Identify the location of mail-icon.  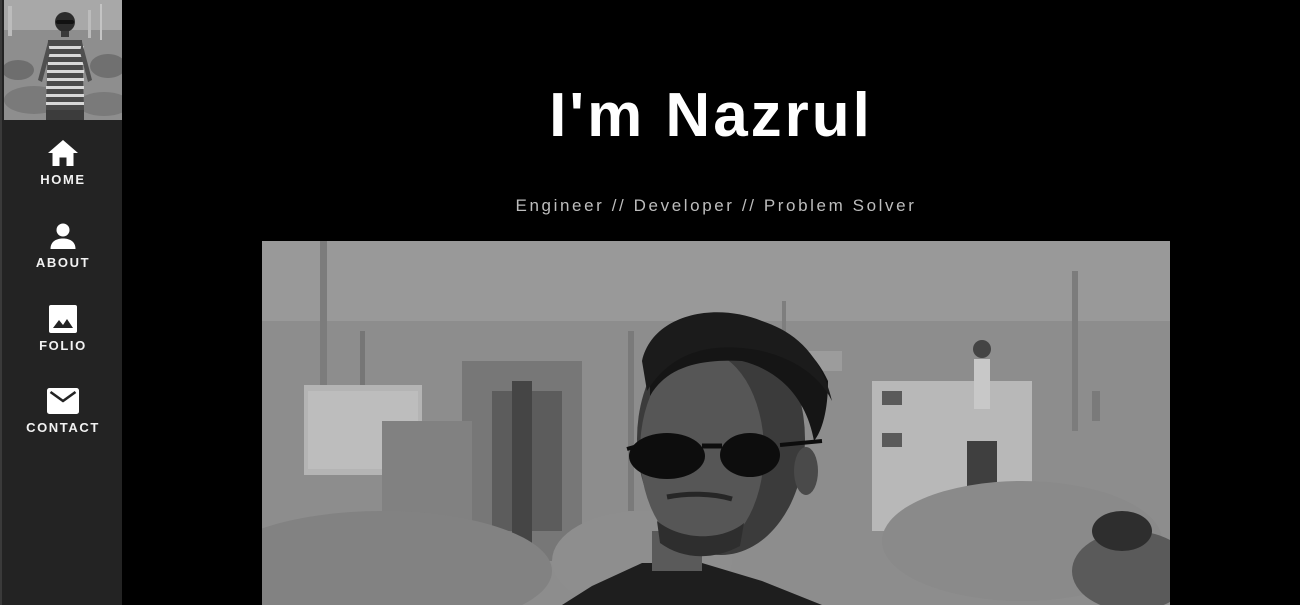
(63, 401).